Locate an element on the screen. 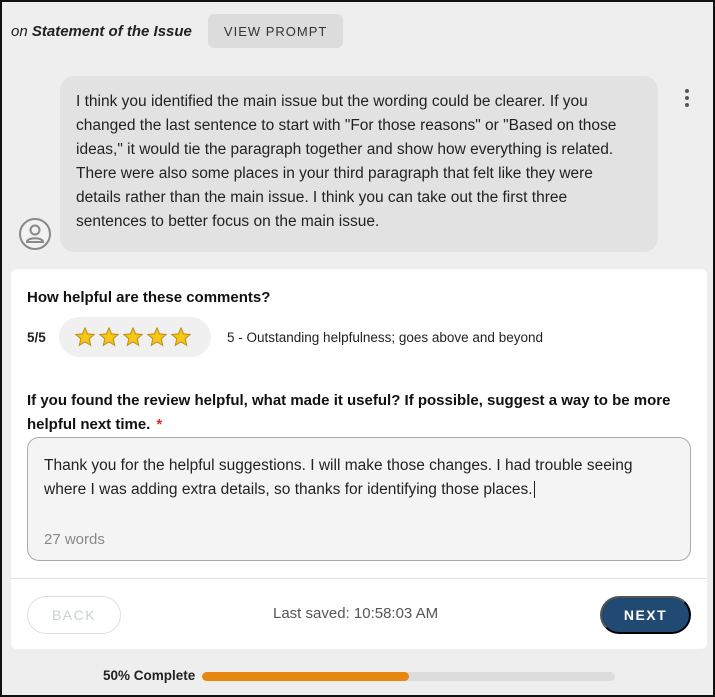 The height and width of the screenshot is (697, 715). header: on Statement of the Issue VIEW PROMPT is located at coordinates (177, 31).